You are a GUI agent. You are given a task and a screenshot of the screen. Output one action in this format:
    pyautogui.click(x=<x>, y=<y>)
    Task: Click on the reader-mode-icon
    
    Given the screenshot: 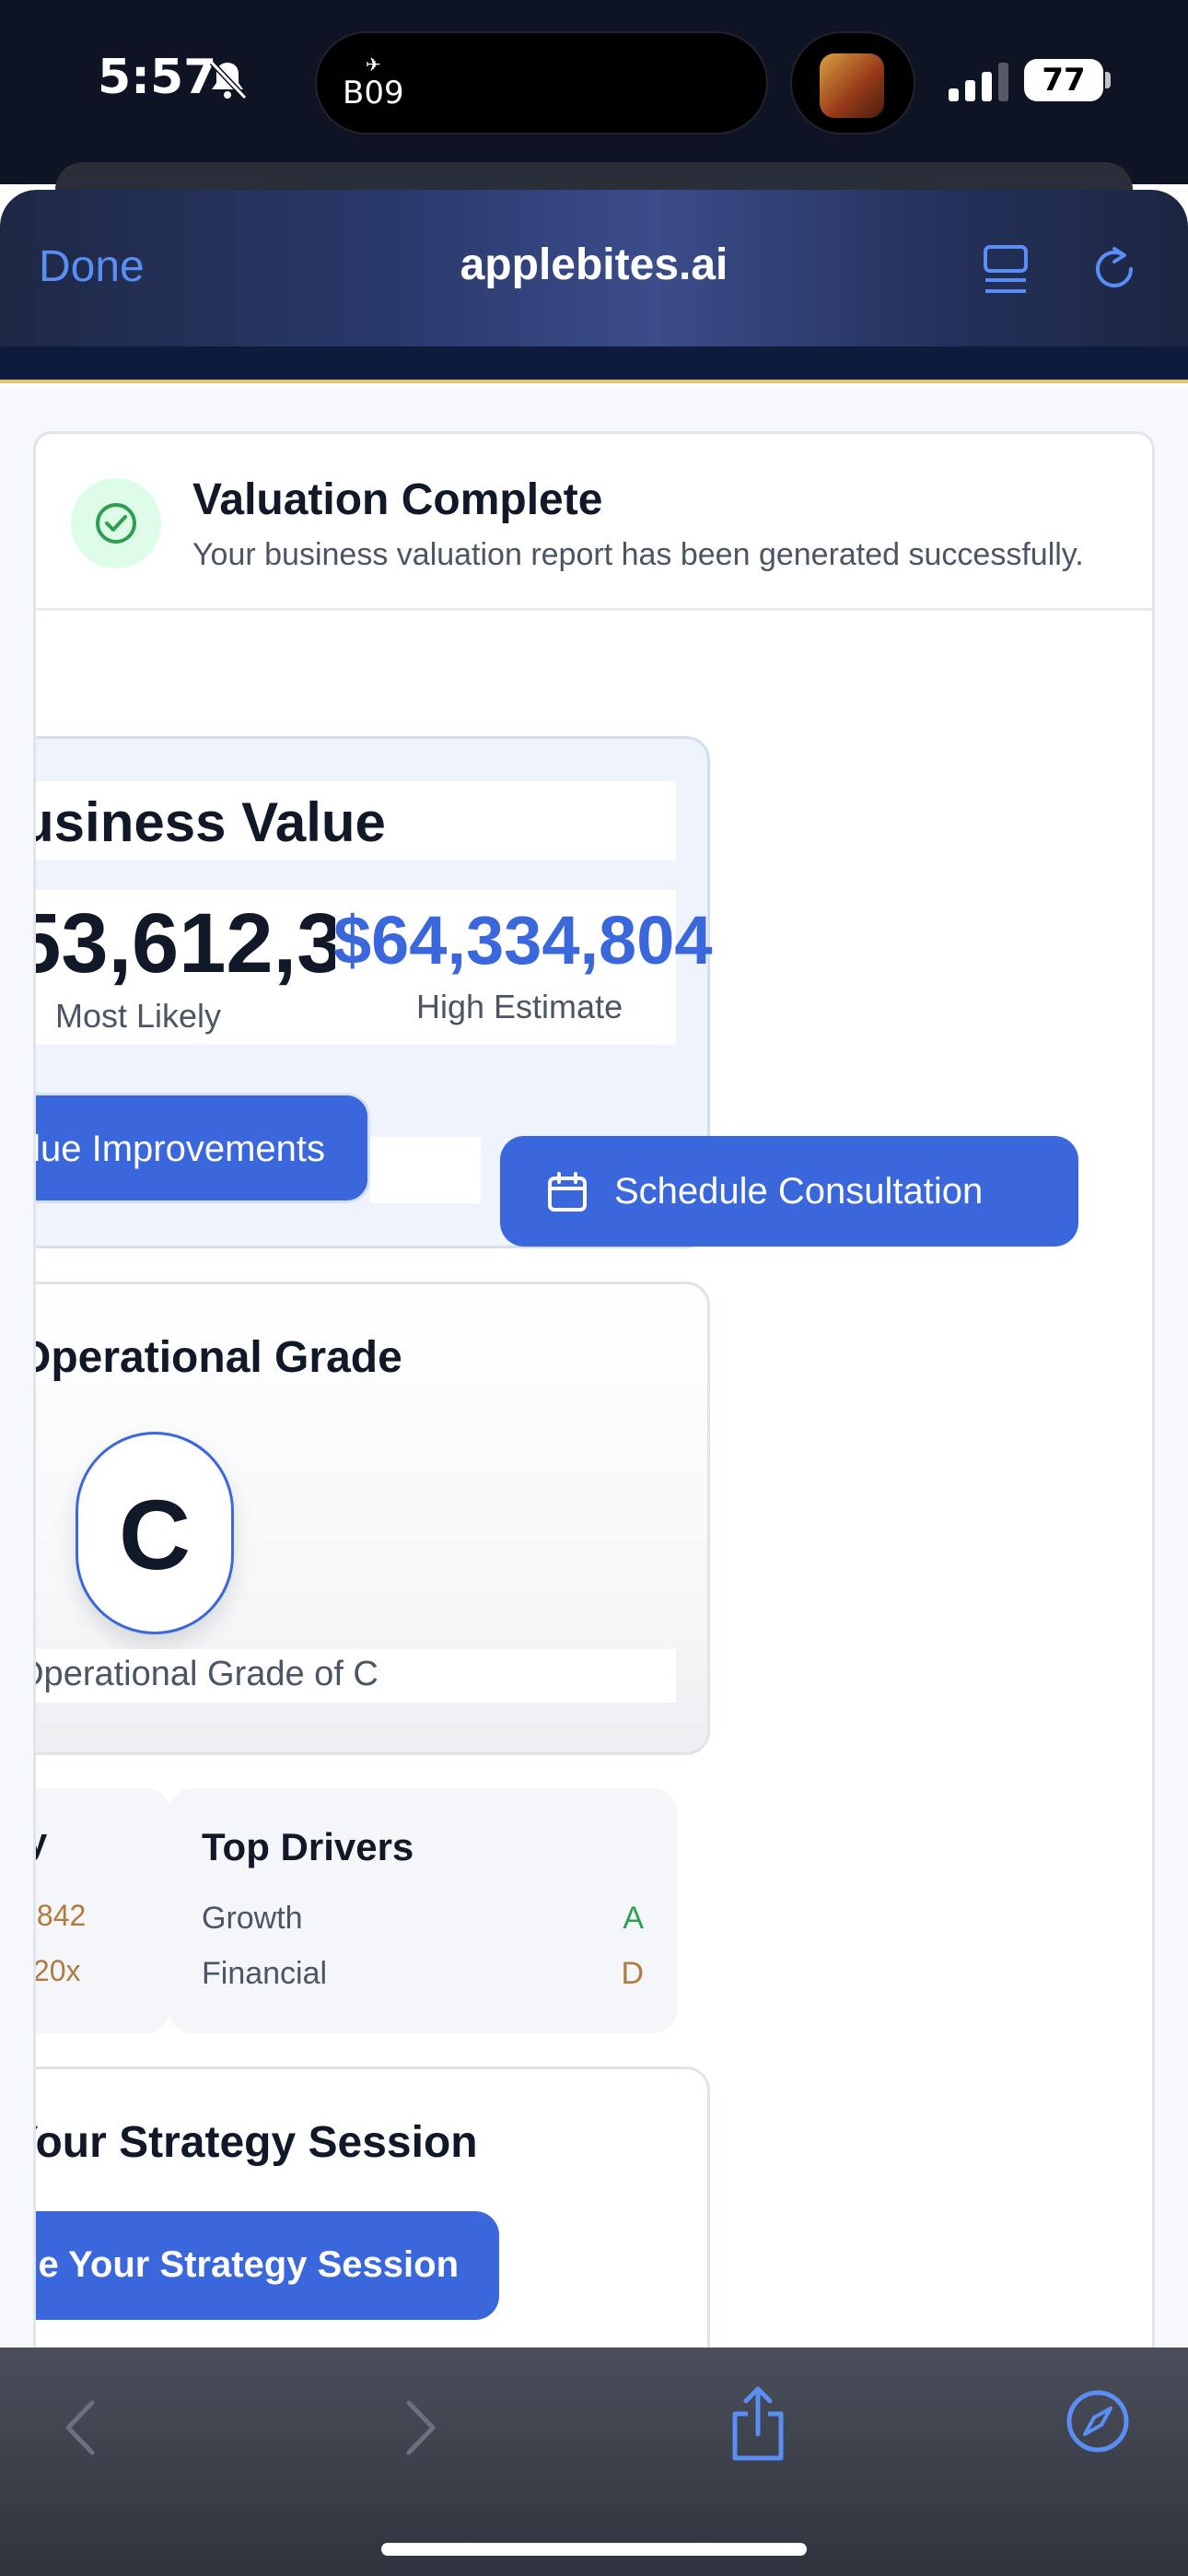 What is the action you would take?
    pyautogui.click(x=1007, y=271)
    